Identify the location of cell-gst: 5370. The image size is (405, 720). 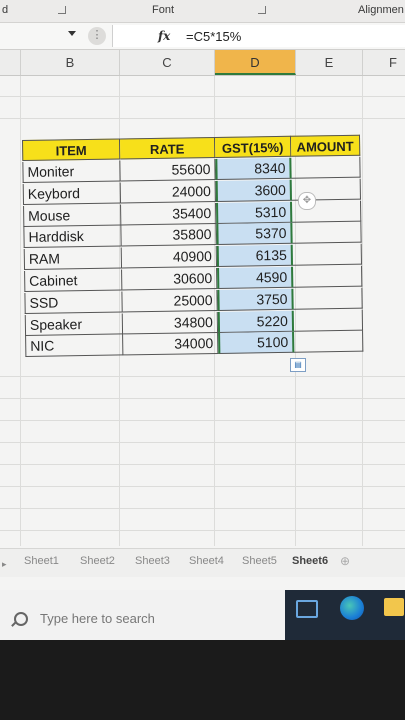
(254, 234).